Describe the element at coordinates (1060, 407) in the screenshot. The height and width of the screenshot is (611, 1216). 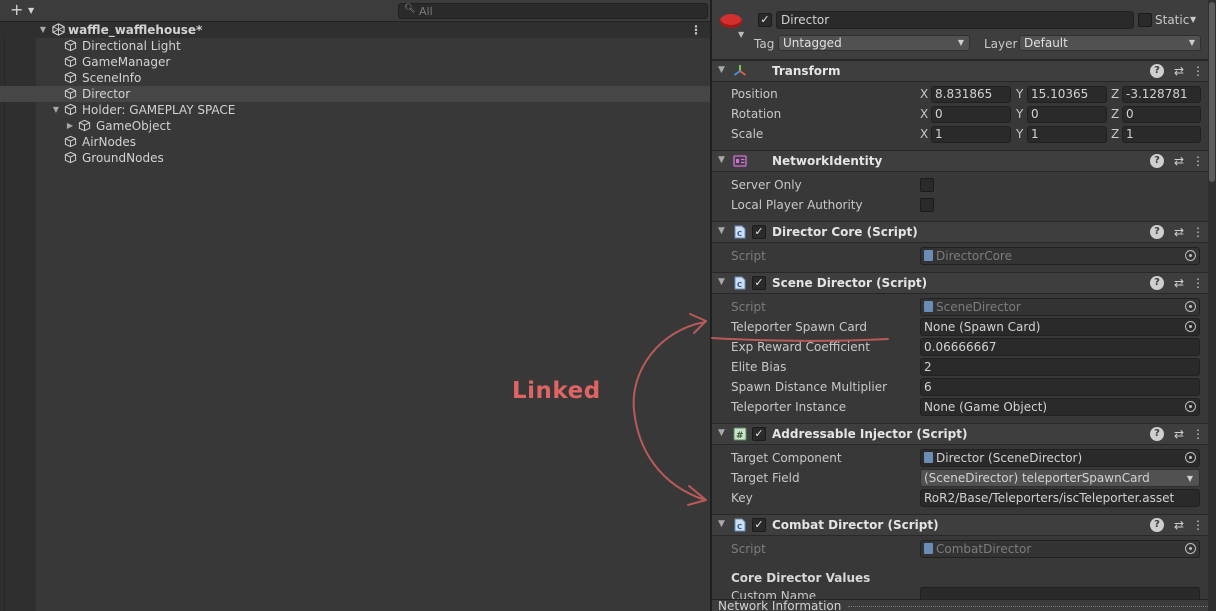
I see `teleporter-instance-field: None (Game Object)` at that location.